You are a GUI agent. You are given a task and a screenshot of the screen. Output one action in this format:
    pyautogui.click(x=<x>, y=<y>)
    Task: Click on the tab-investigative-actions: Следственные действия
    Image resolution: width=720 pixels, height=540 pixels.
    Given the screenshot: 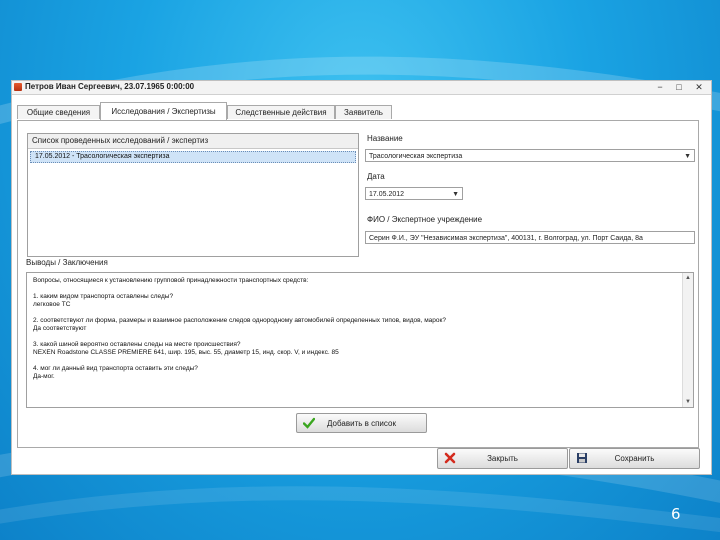 What is the action you would take?
    pyautogui.click(x=281, y=112)
    